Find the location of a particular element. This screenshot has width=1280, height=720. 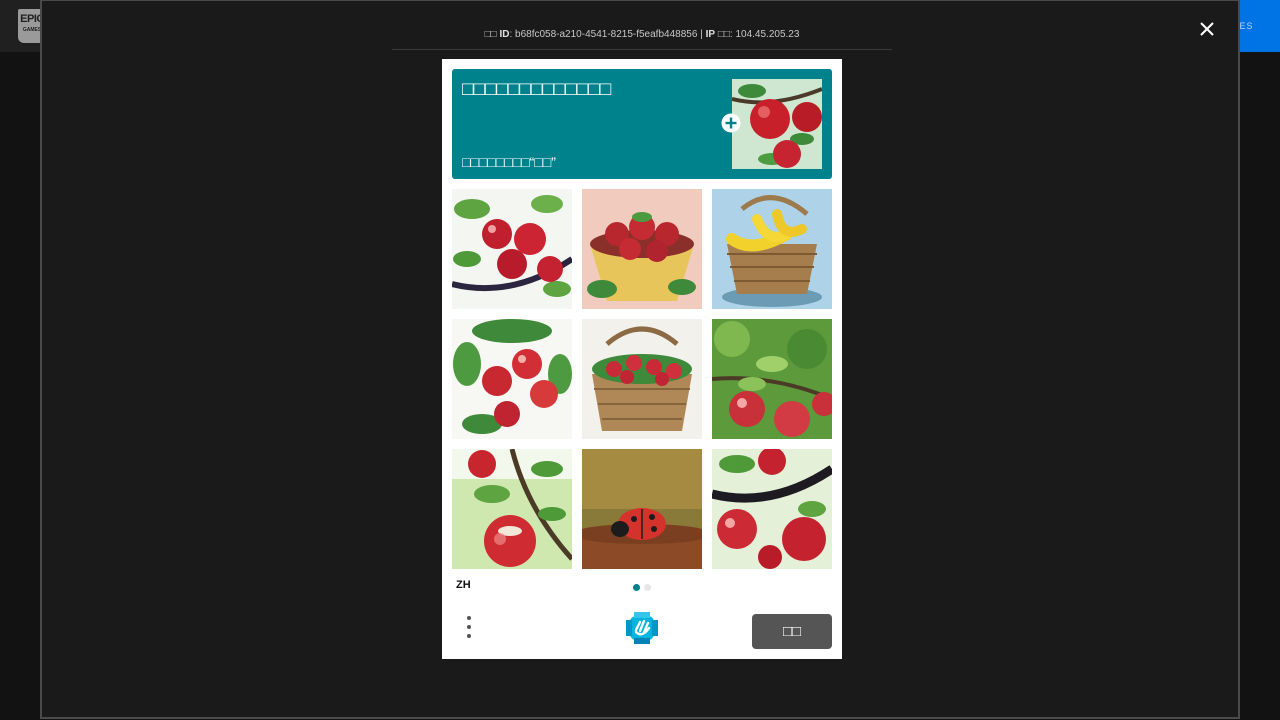

id-prefix: □□ is located at coordinates (490, 34).